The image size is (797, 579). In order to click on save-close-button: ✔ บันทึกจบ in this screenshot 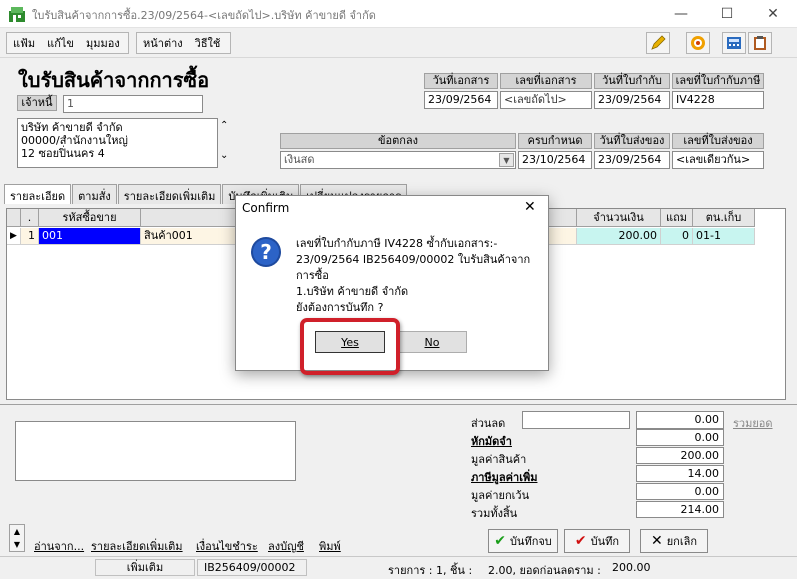, I will do `click(523, 541)`.